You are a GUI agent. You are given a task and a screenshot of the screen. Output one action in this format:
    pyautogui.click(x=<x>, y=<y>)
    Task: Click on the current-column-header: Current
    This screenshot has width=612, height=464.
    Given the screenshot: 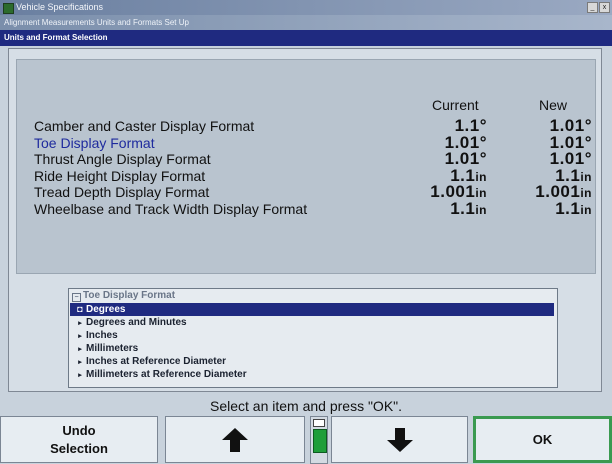 What is the action you would take?
    pyautogui.click(x=455, y=105)
    